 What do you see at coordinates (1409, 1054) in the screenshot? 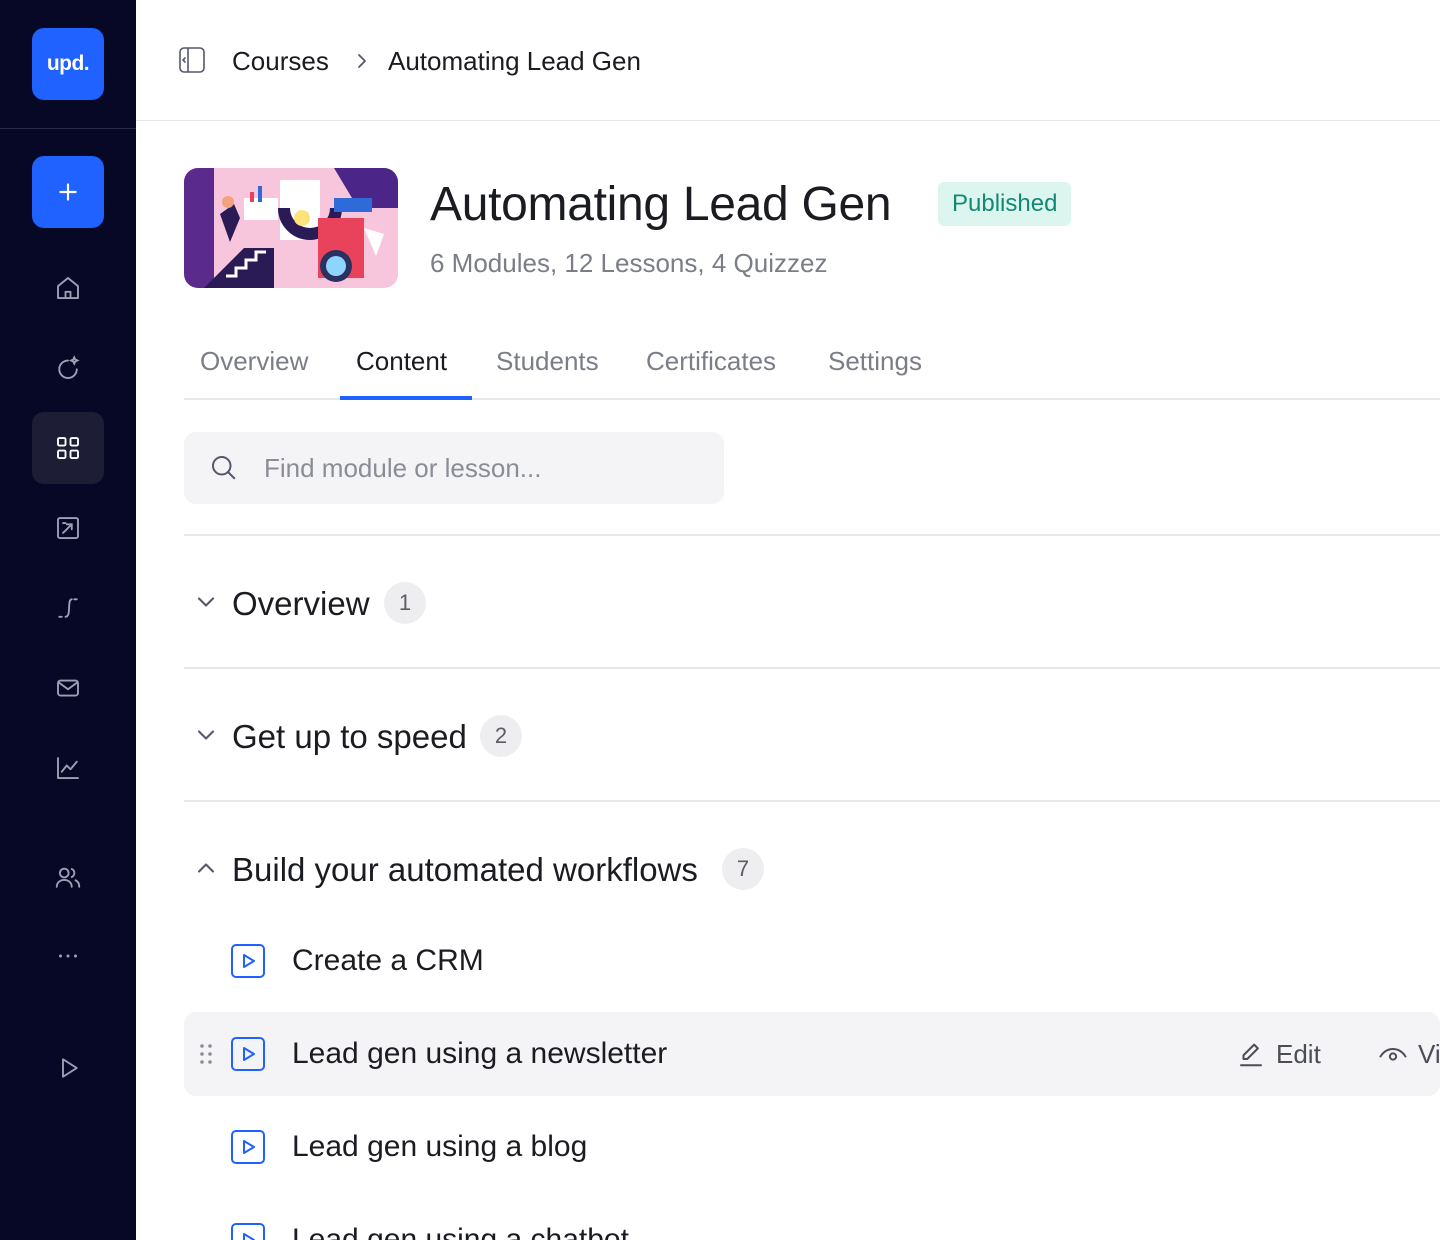
I see `view-lesson-button: View` at bounding box center [1409, 1054].